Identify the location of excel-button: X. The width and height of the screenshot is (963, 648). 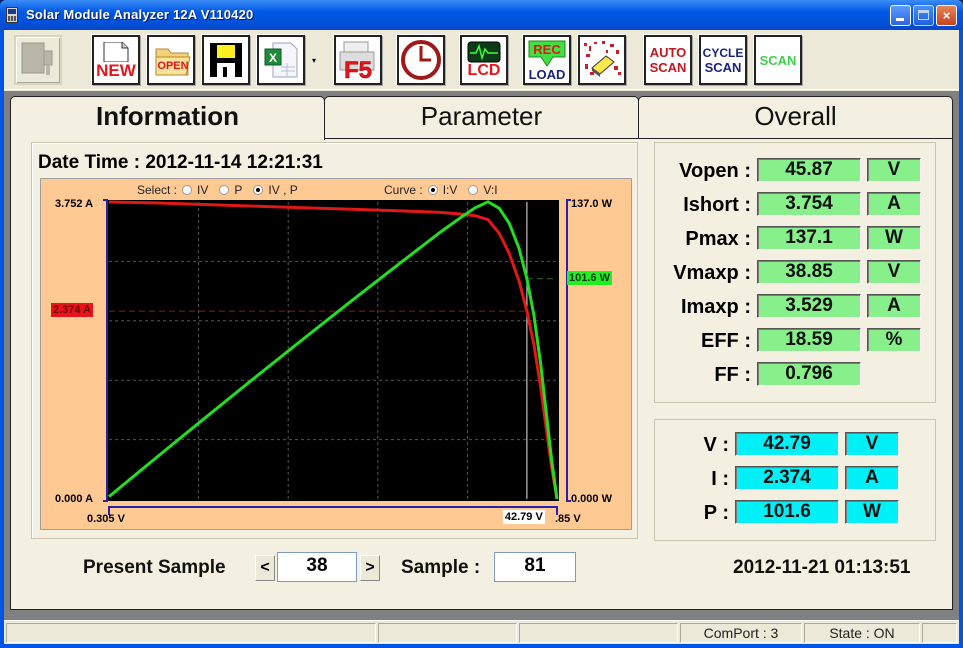
(281, 60).